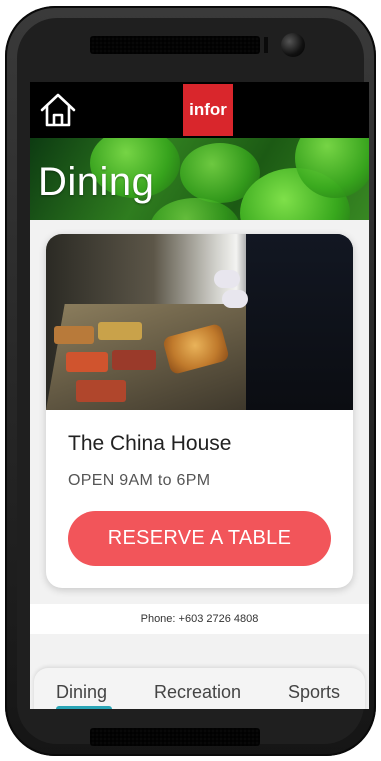 The width and height of the screenshot is (381, 761). Describe the element at coordinates (314, 692) in the screenshot. I see `tab-sports: Sports` at that location.